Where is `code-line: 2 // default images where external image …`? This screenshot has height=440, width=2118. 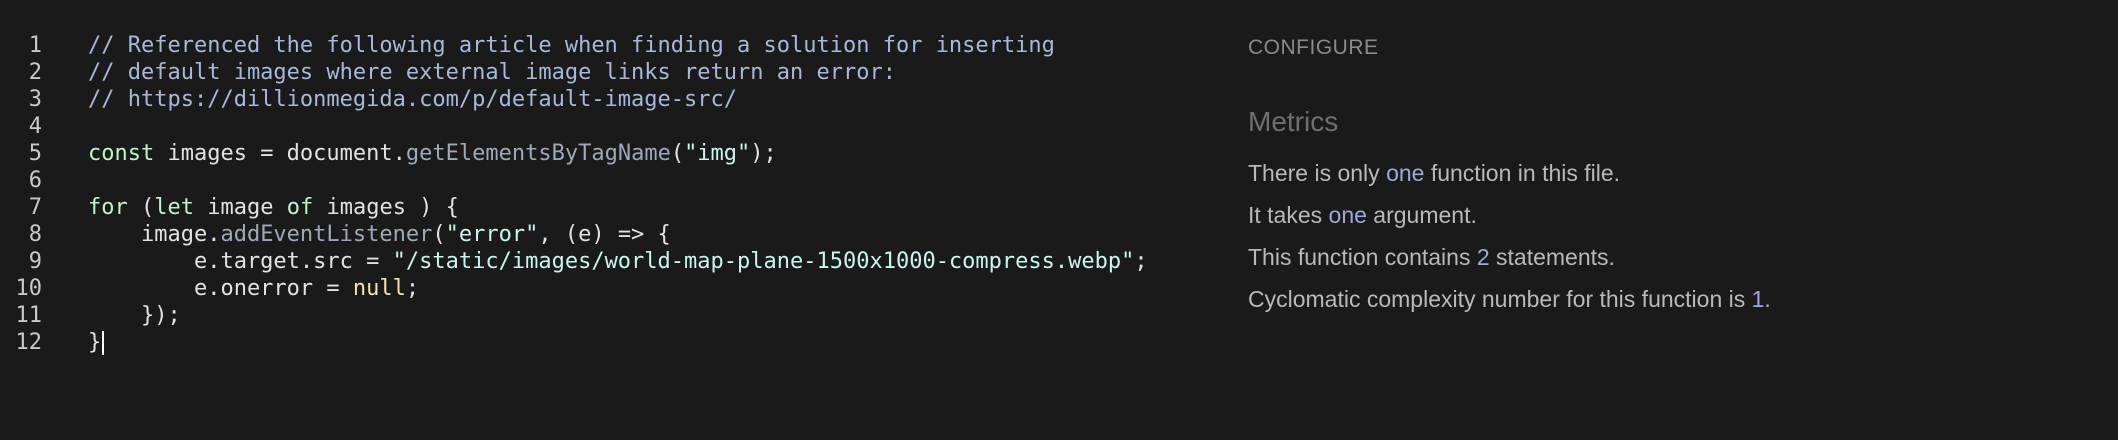
code-line: 2 // default images where external image … is located at coordinates (610, 72).